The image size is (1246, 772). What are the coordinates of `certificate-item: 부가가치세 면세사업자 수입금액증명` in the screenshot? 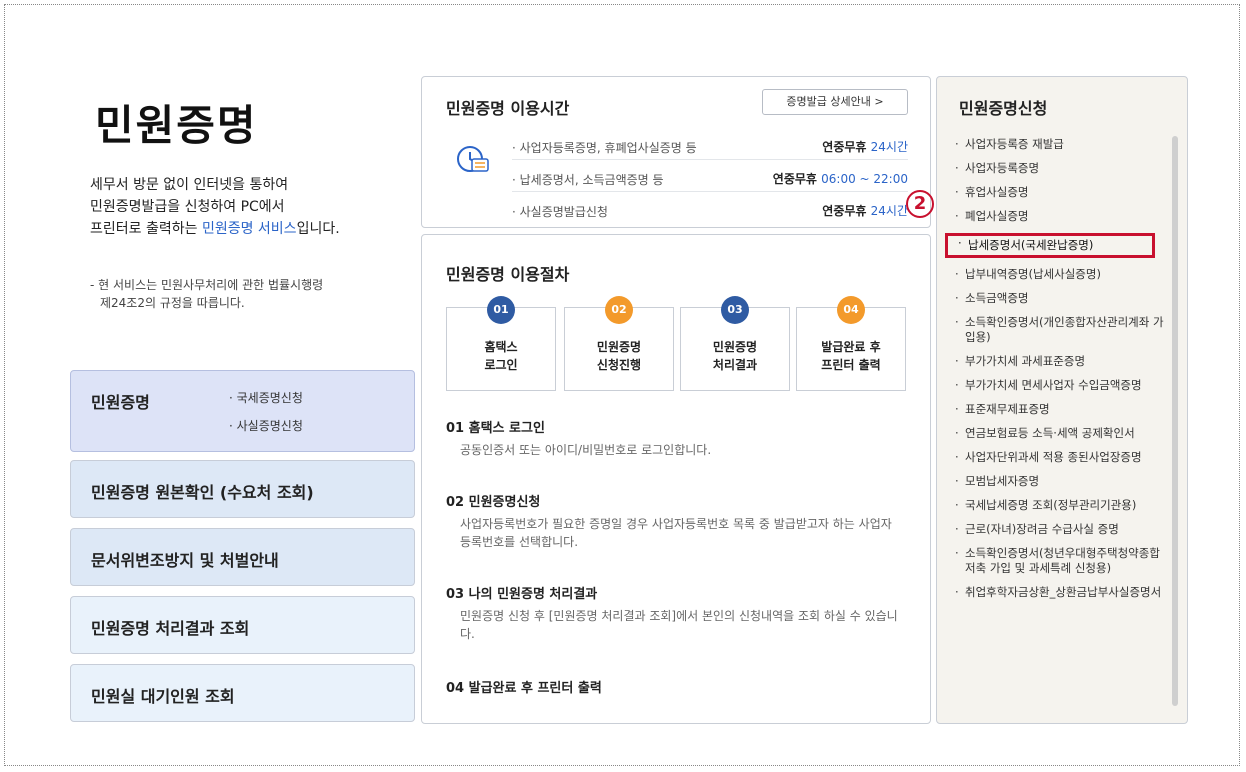 It's located at (1062, 385).